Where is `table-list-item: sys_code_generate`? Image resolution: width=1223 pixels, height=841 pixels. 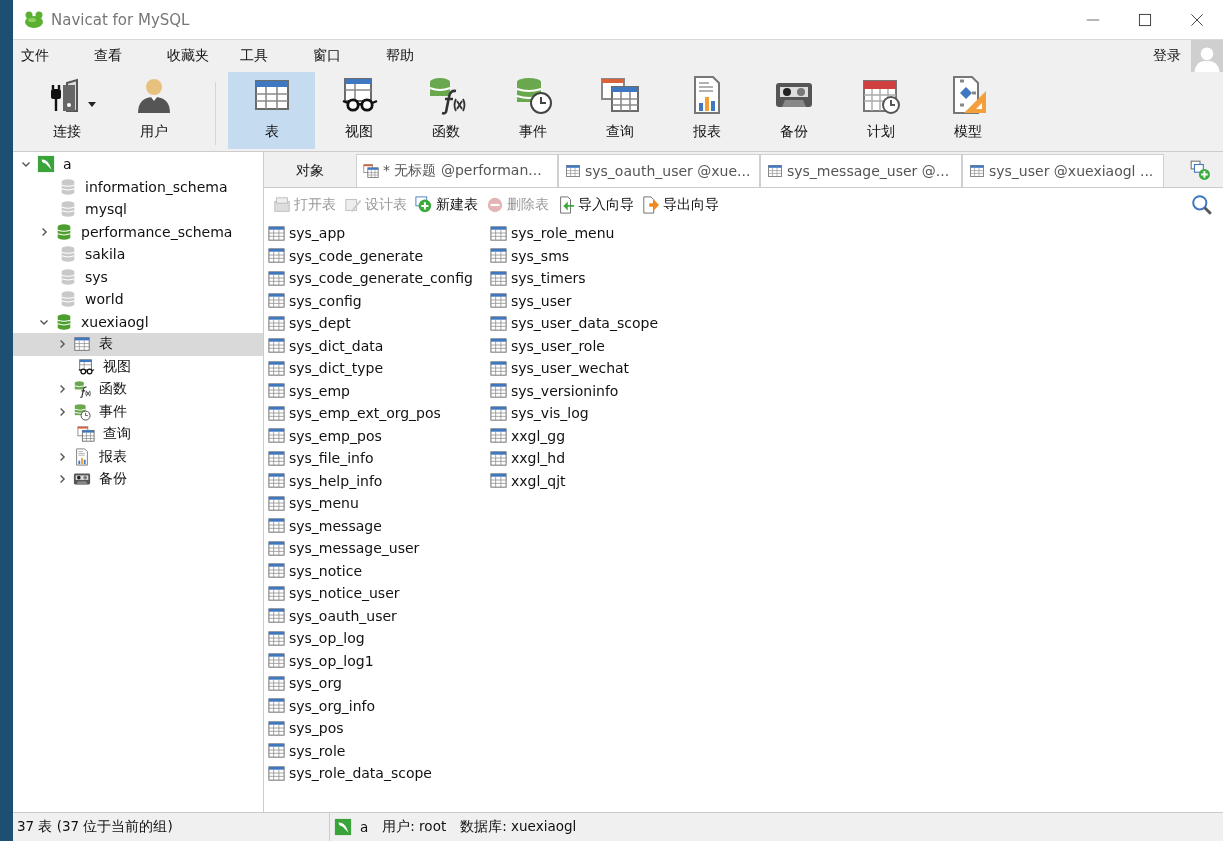 table-list-item: sys_code_generate is located at coordinates (378, 255).